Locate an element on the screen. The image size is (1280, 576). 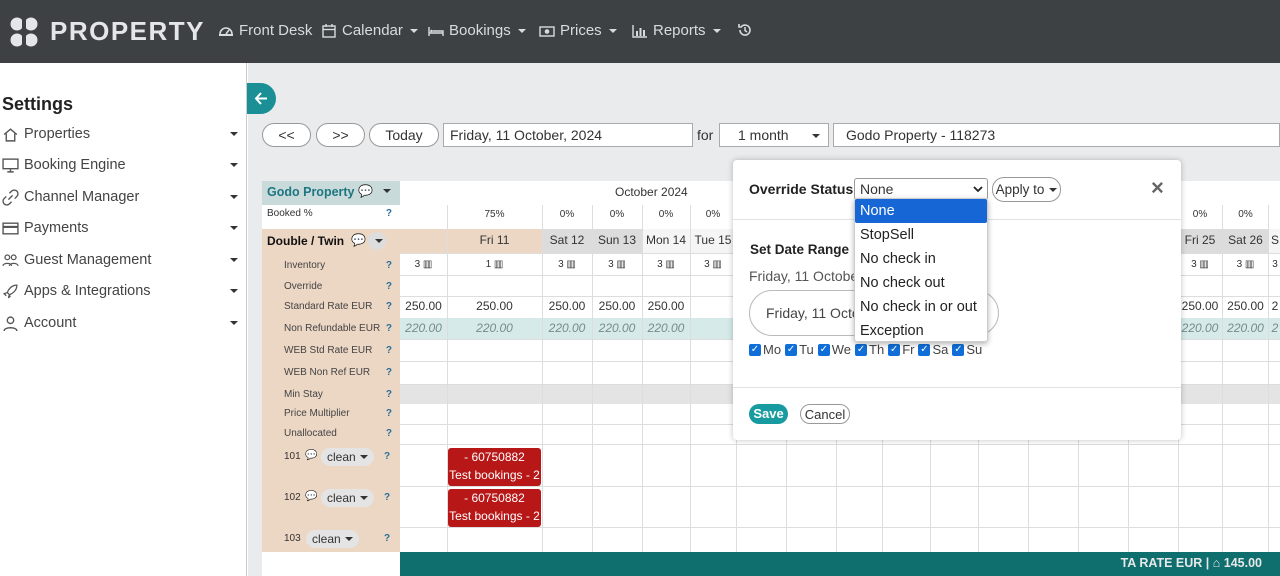
sidebar-item-guest-management: Guest Management is located at coordinates (122, 260).